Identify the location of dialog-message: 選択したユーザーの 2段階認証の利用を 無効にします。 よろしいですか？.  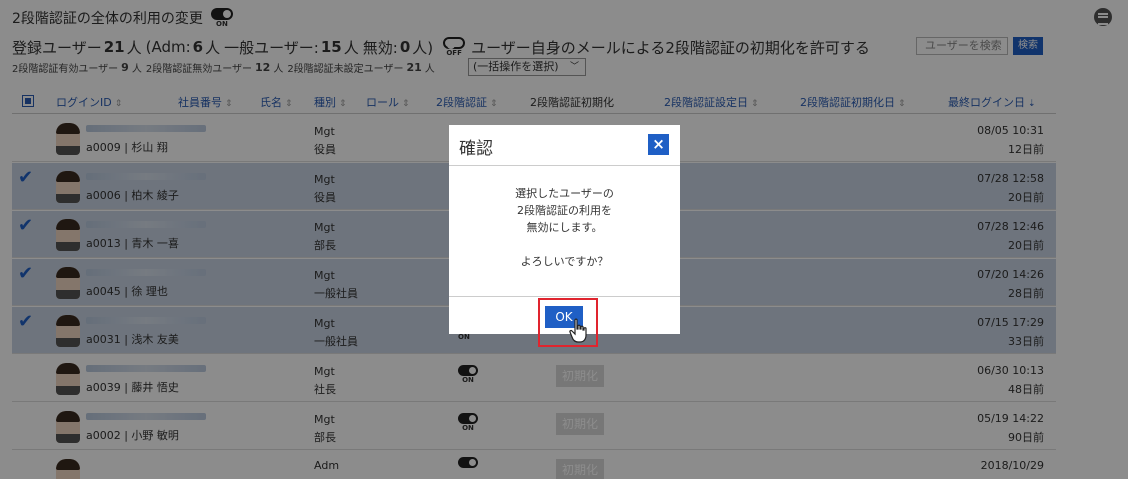
(564, 227).